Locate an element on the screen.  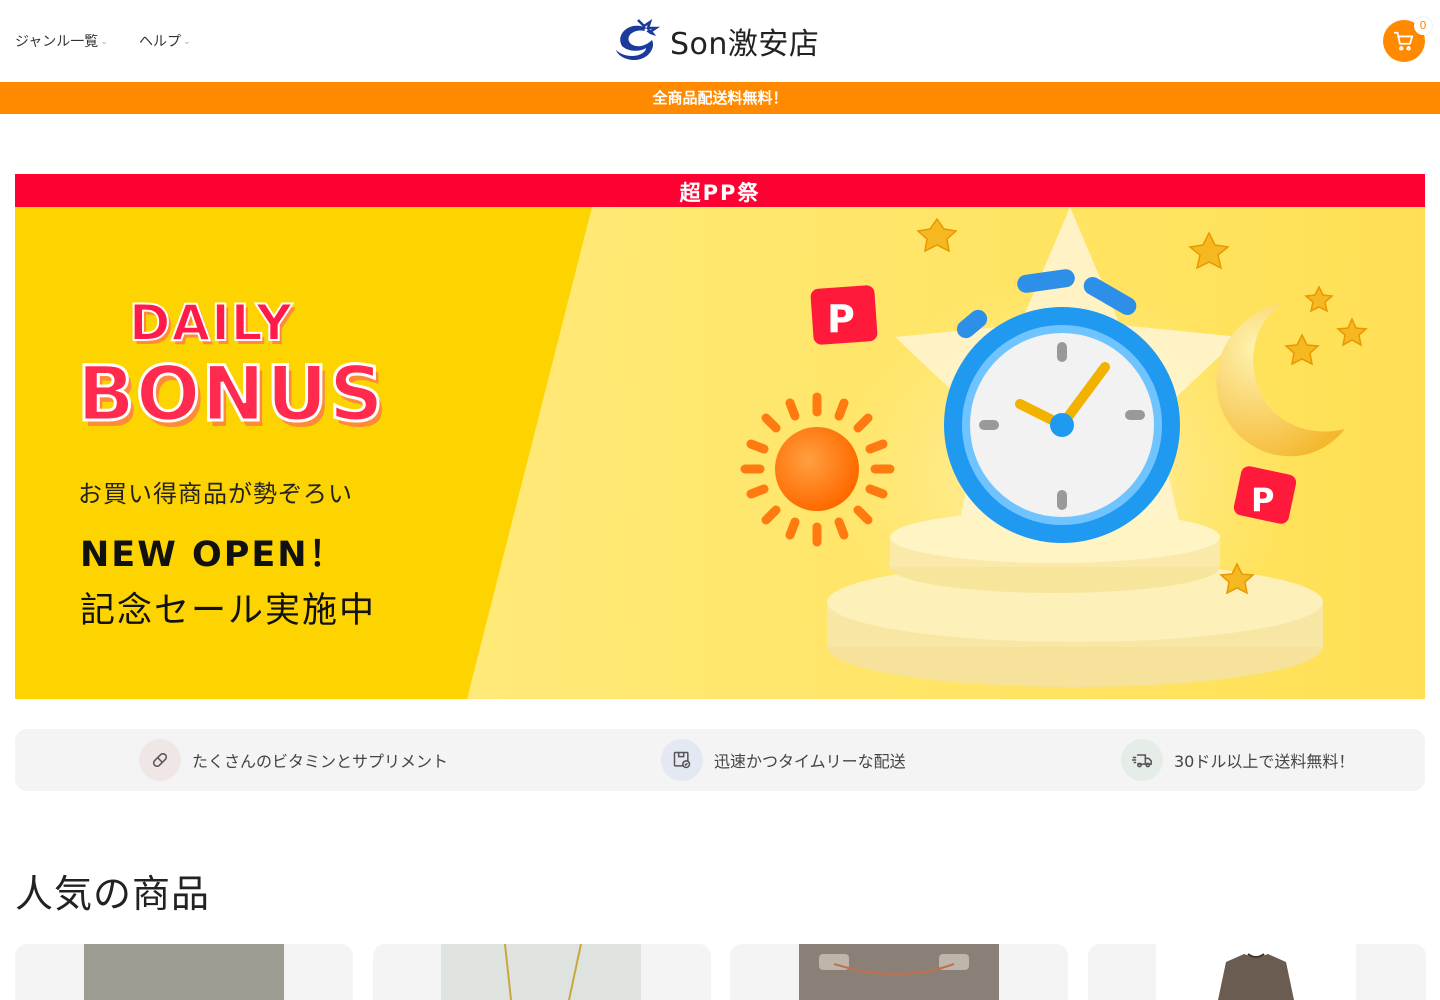
package-check-icon is located at coordinates (682, 760).